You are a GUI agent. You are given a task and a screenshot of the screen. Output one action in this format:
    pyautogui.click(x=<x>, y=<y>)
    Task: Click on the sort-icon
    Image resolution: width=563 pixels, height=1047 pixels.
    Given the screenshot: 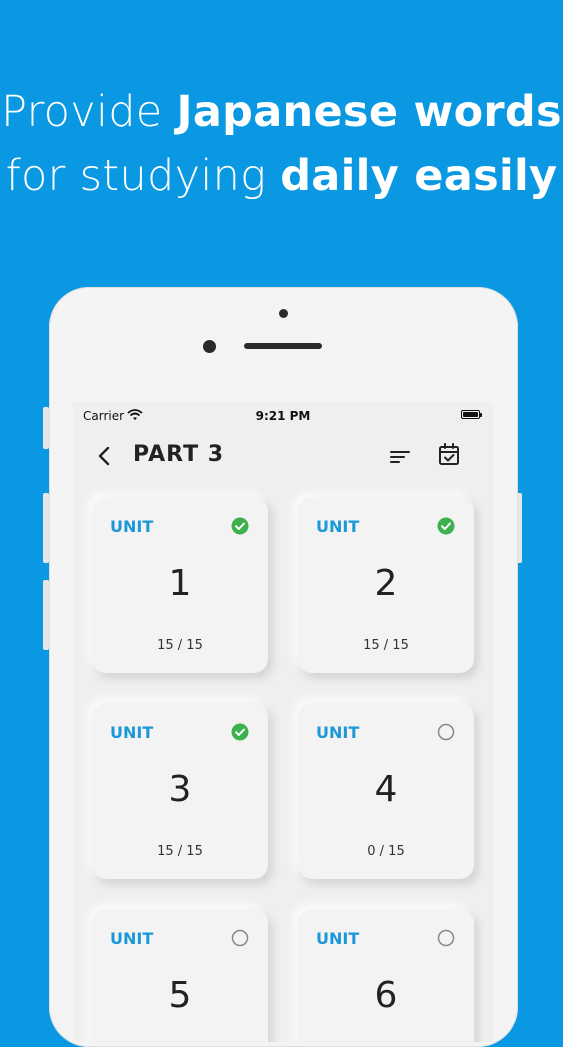 What is the action you would take?
    pyautogui.click(x=400, y=457)
    